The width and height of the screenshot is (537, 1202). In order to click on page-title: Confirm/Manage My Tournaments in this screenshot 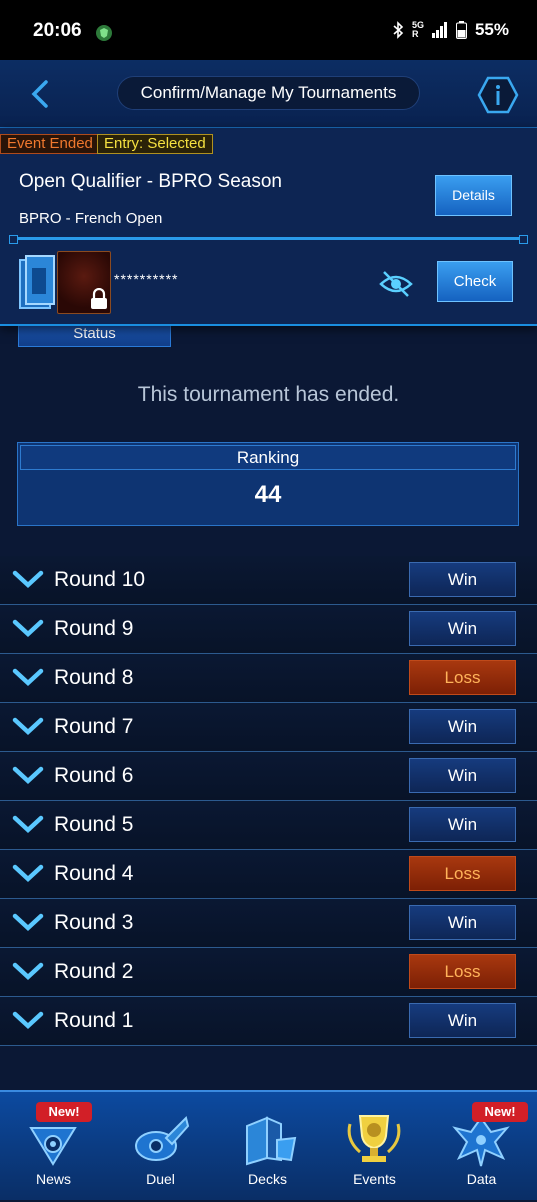, I will do `click(268, 93)`.